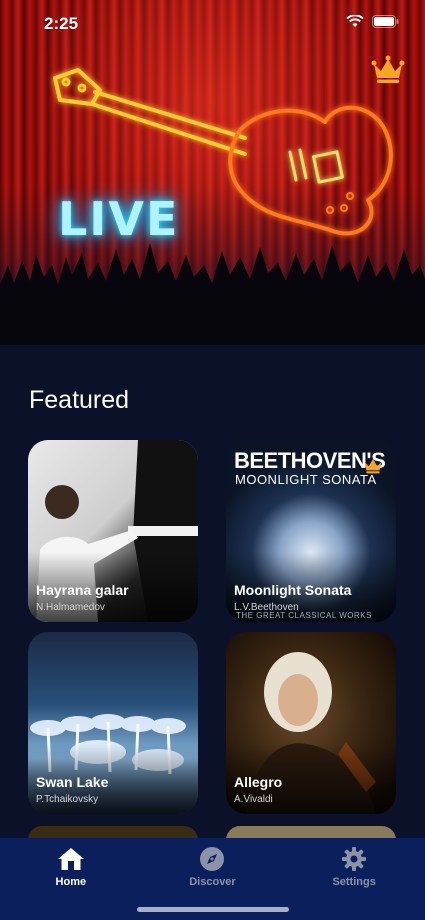 The width and height of the screenshot is (425, 920). I want to click on tab-settings: Settings, so click(354, 879).